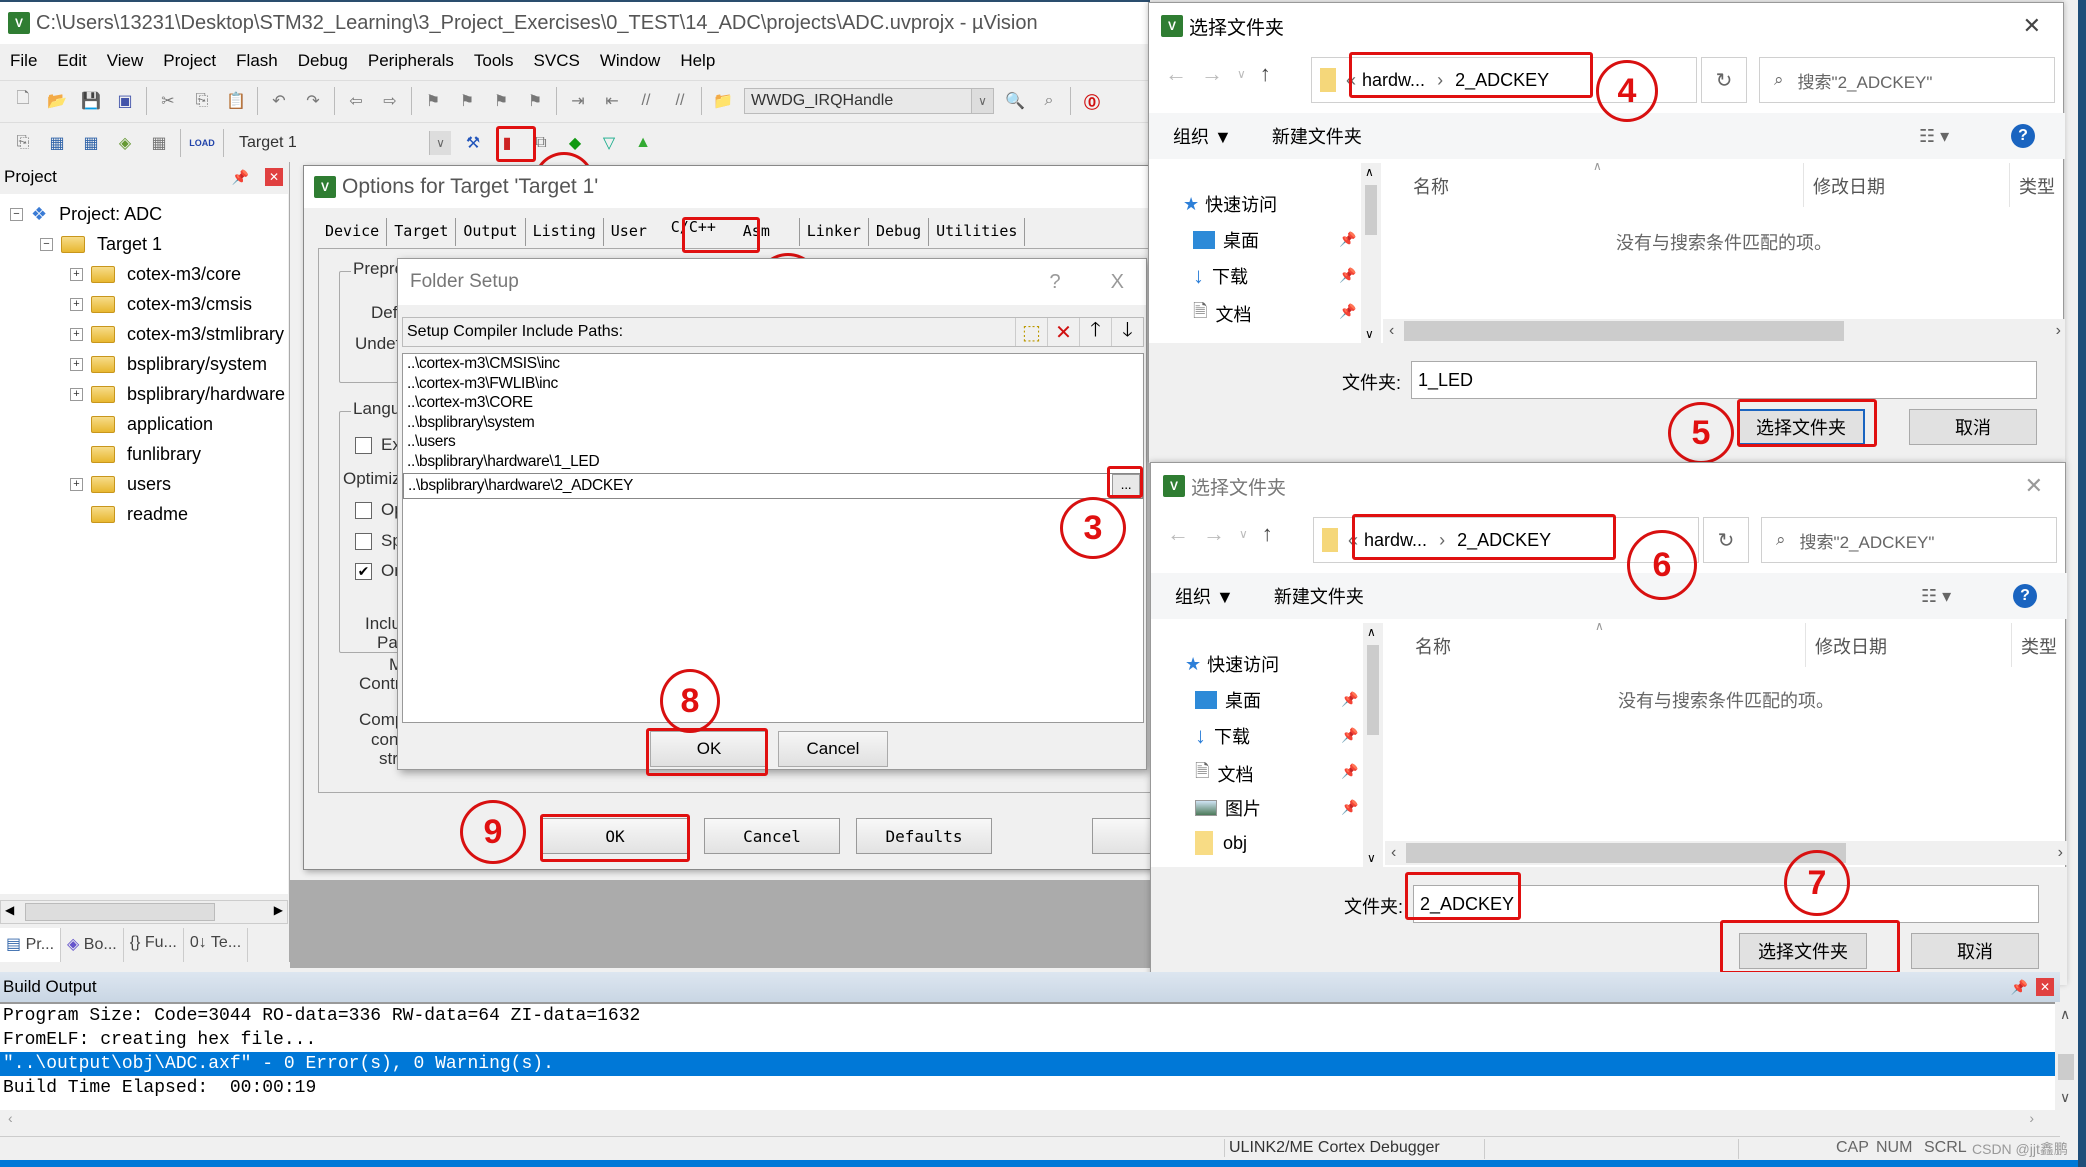  I want to click on tab-linker: Linker, so click(834, 232).